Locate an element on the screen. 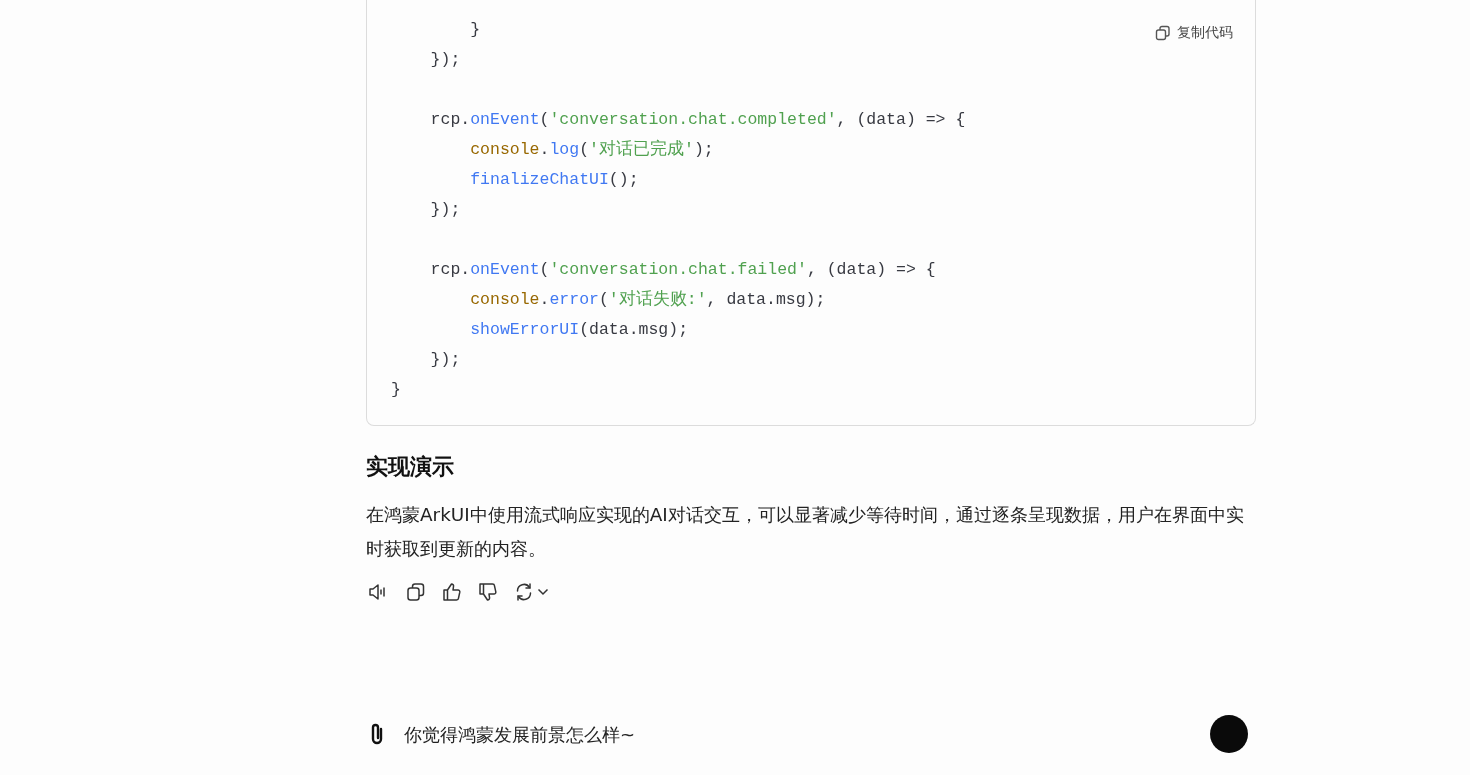 Image resolution: width=1470 pixels, height=775 pixels. like-button is located at coordinates (452, 592).